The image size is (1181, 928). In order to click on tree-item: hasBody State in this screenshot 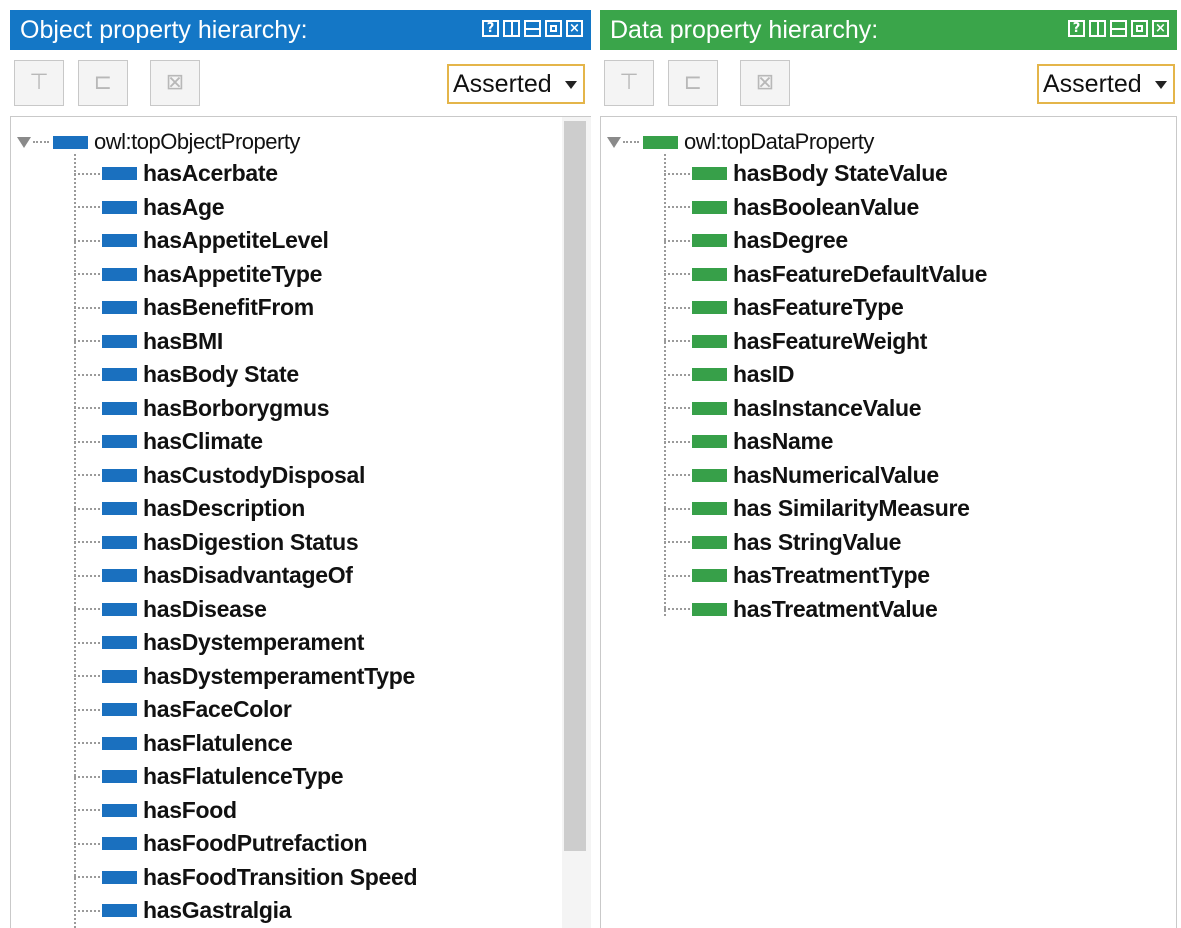, I will do `click(245, 375)`.